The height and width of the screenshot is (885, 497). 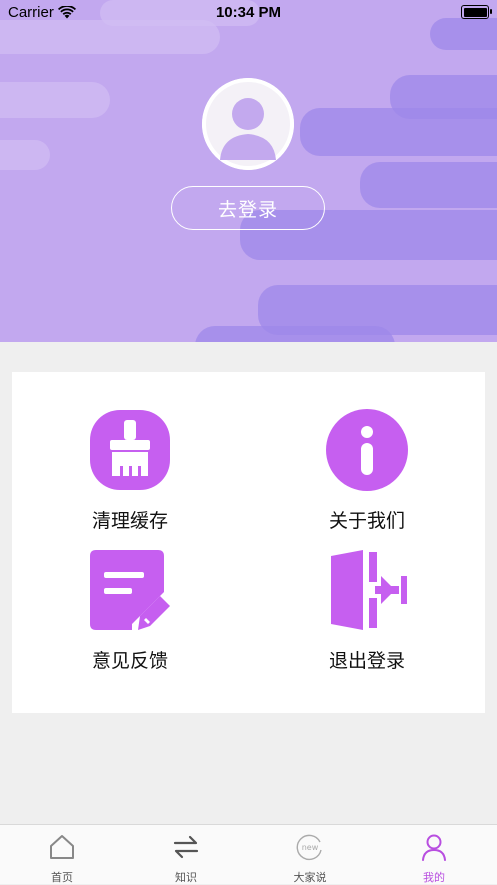 I want to click on menu-item-label: 意见反馈, so click(x=129, y=661).